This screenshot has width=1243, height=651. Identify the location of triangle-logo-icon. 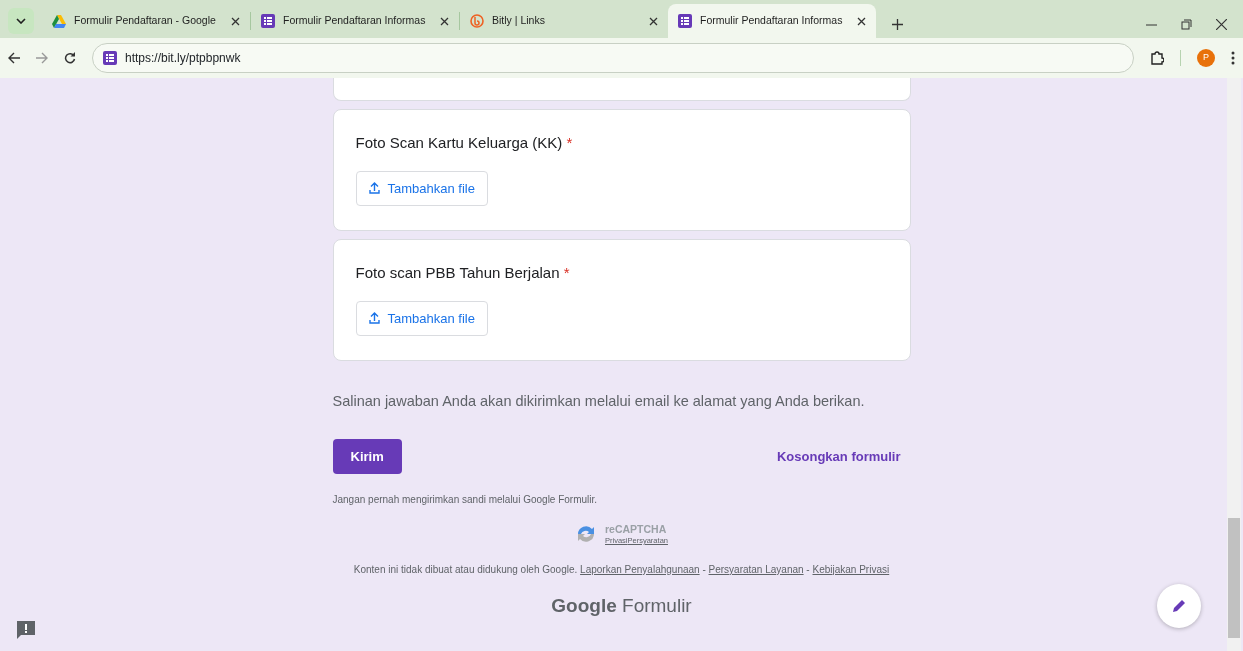
(59, 21).